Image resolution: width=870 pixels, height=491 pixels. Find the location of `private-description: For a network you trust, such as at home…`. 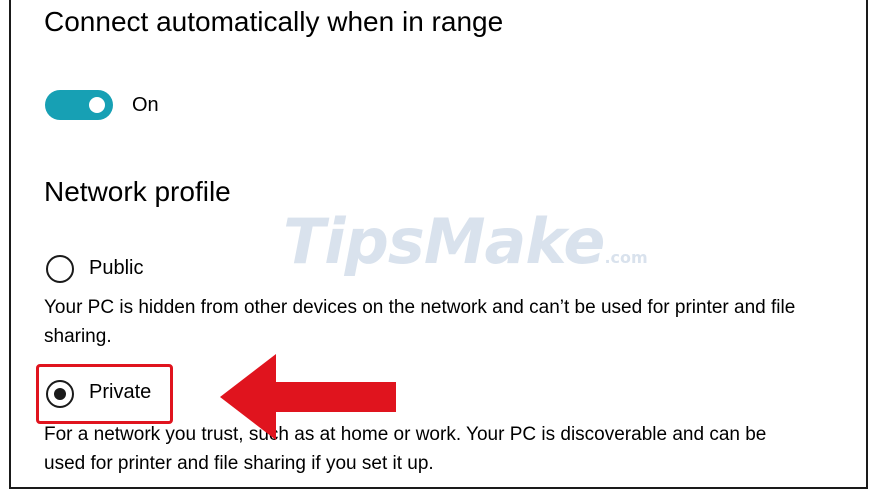

private-description: For a network you trust, such as at home… is located at coordinates (405, 449).